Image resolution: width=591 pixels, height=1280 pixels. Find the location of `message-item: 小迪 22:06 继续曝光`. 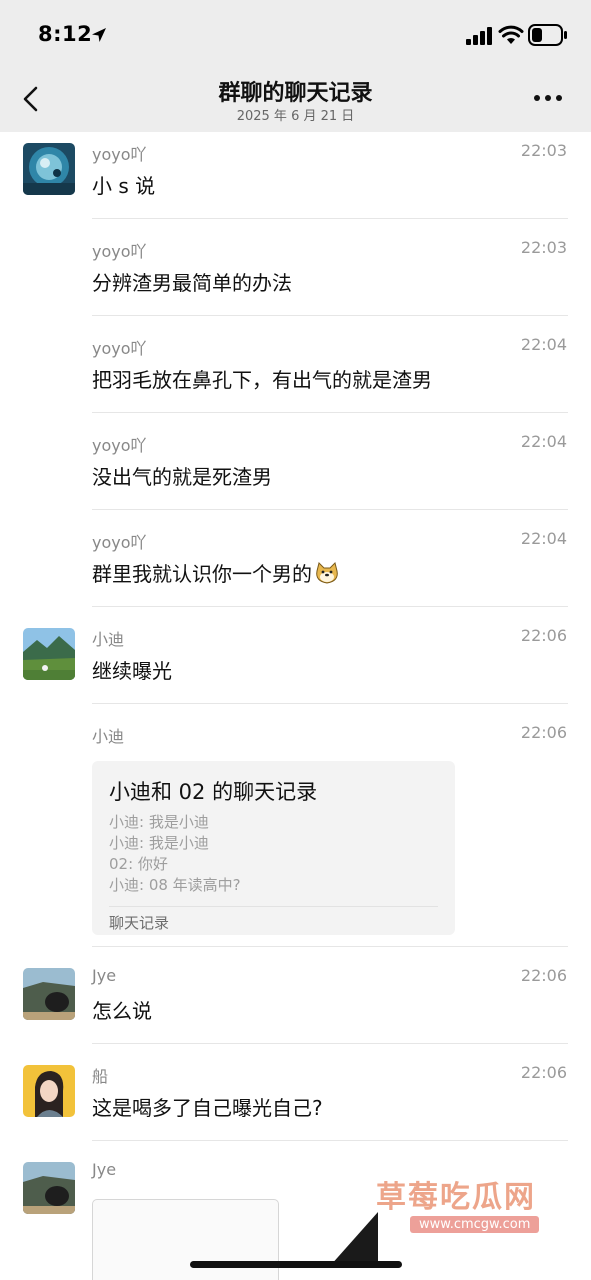

message-item: 小迪 22:06 继续曝光 is located at coordinates (295, 660).